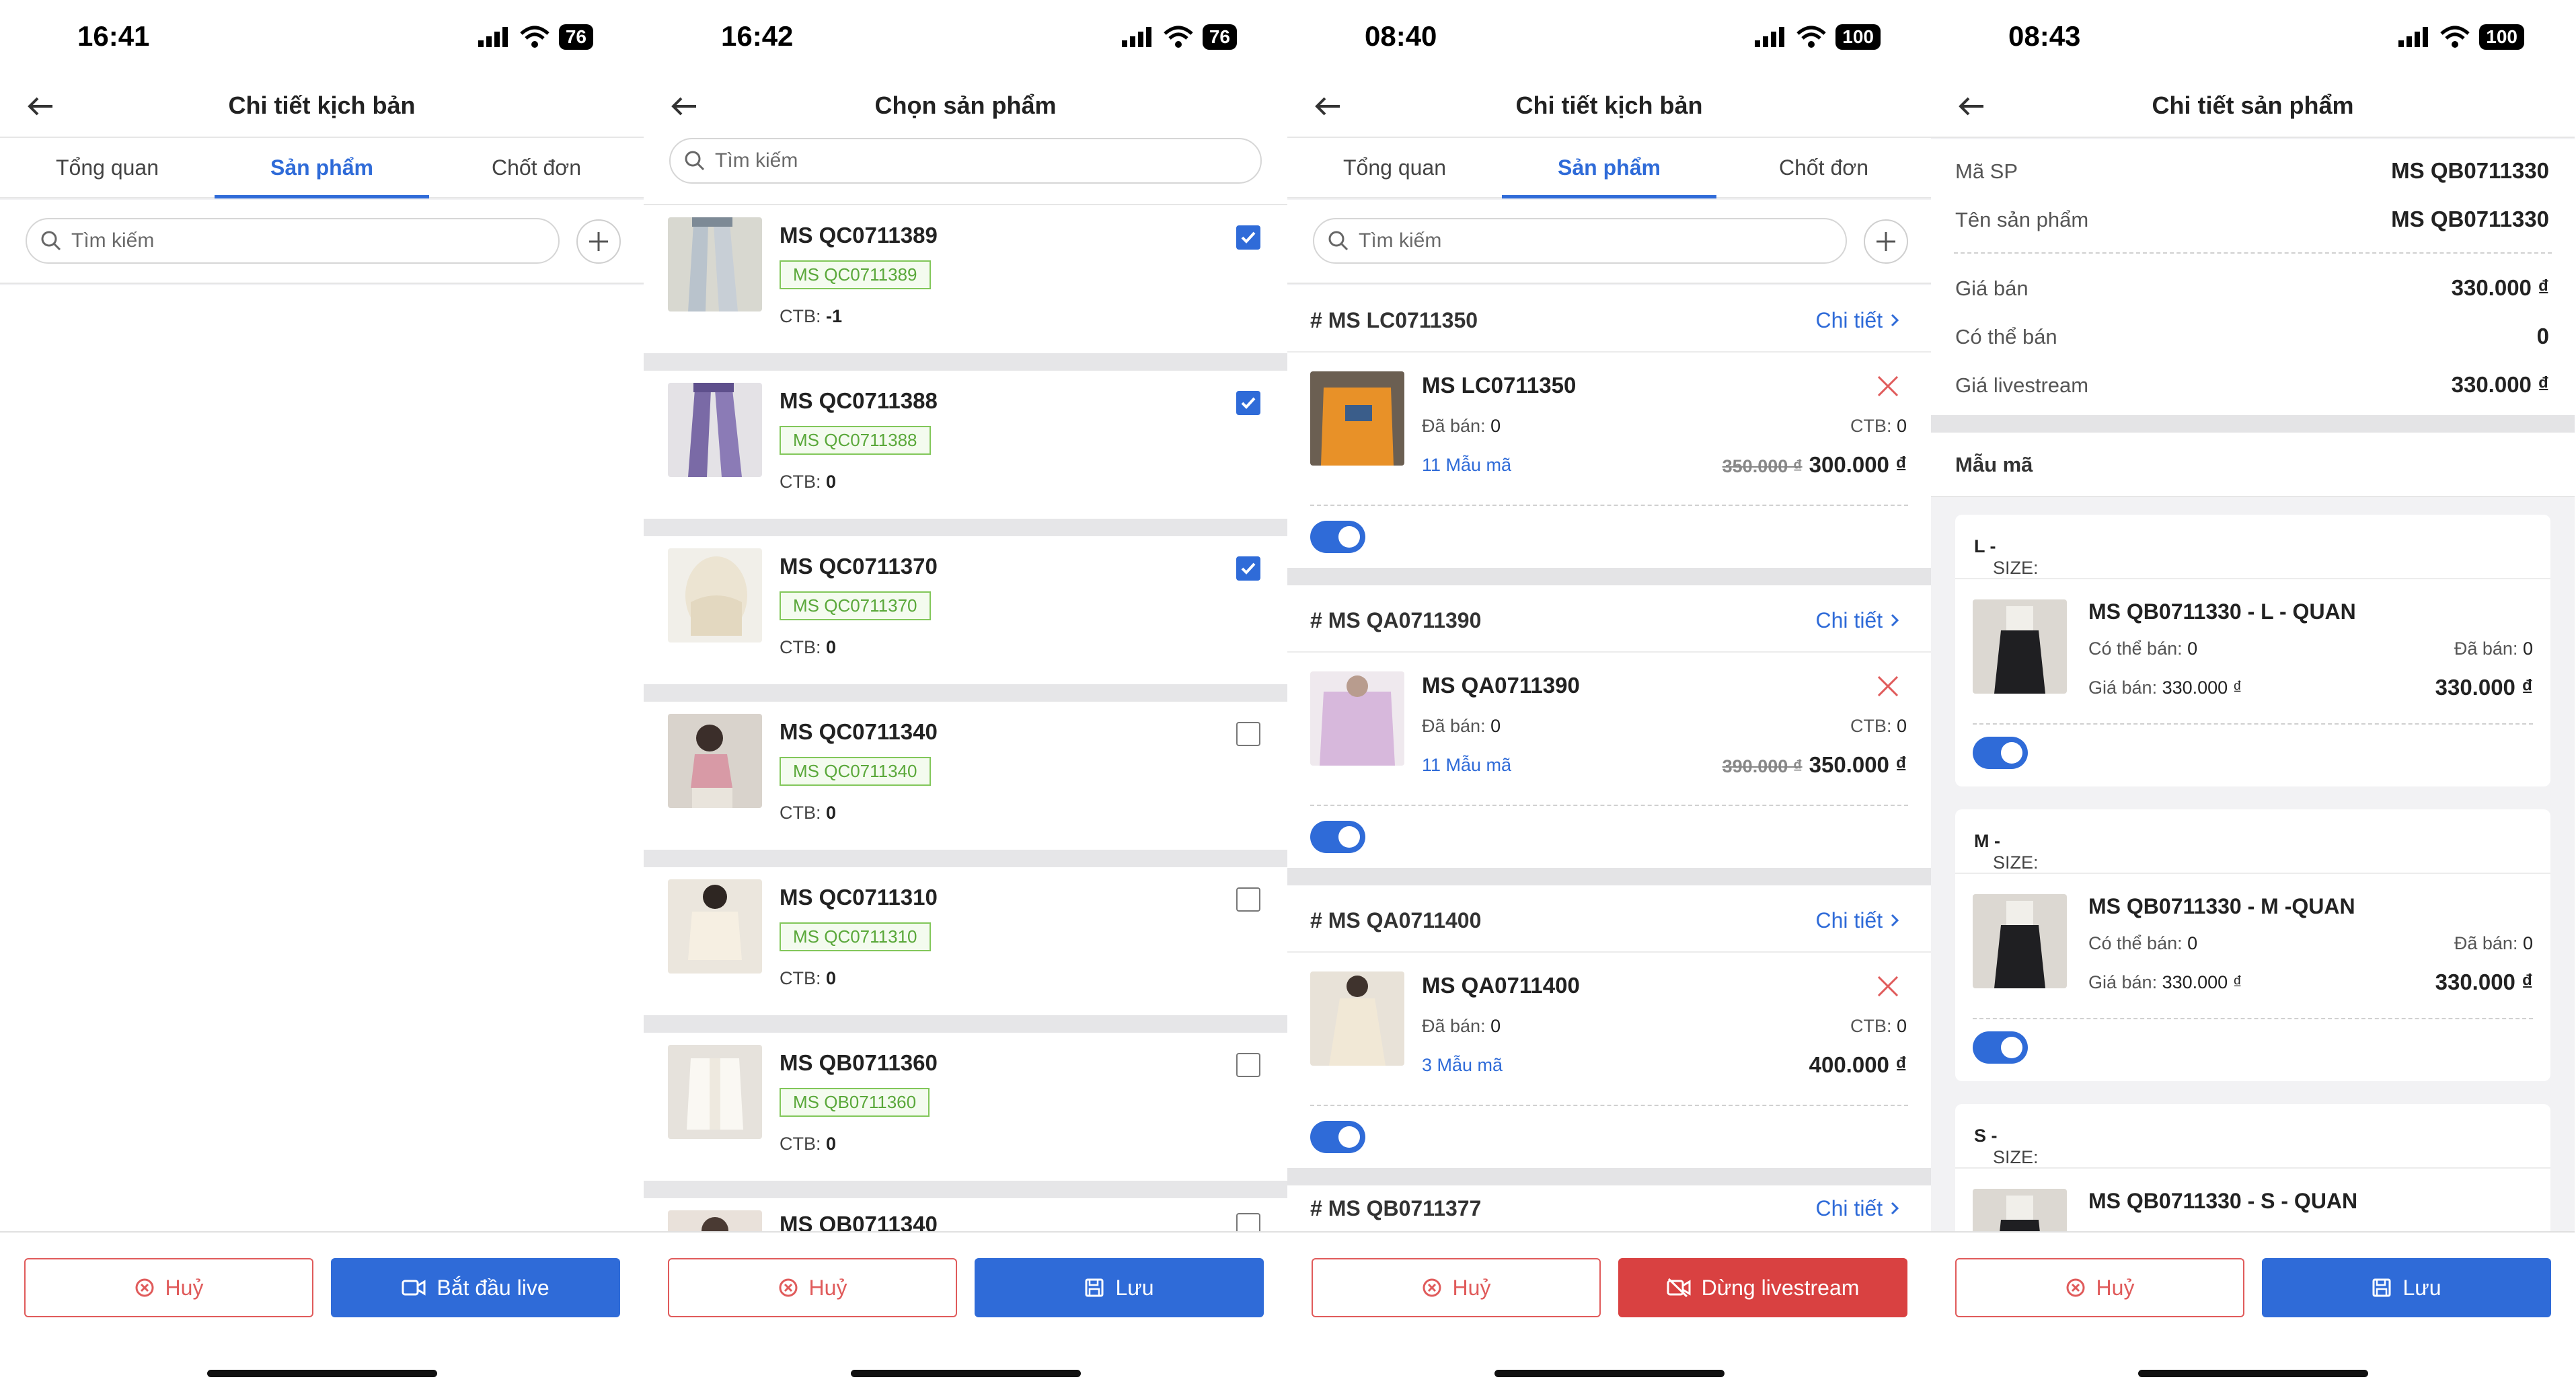 This screenshot has height=1394, width=2576. Describe the element at coordinates (2020, 941) in the screenshot. I see `variant-thumbnail` at that location.